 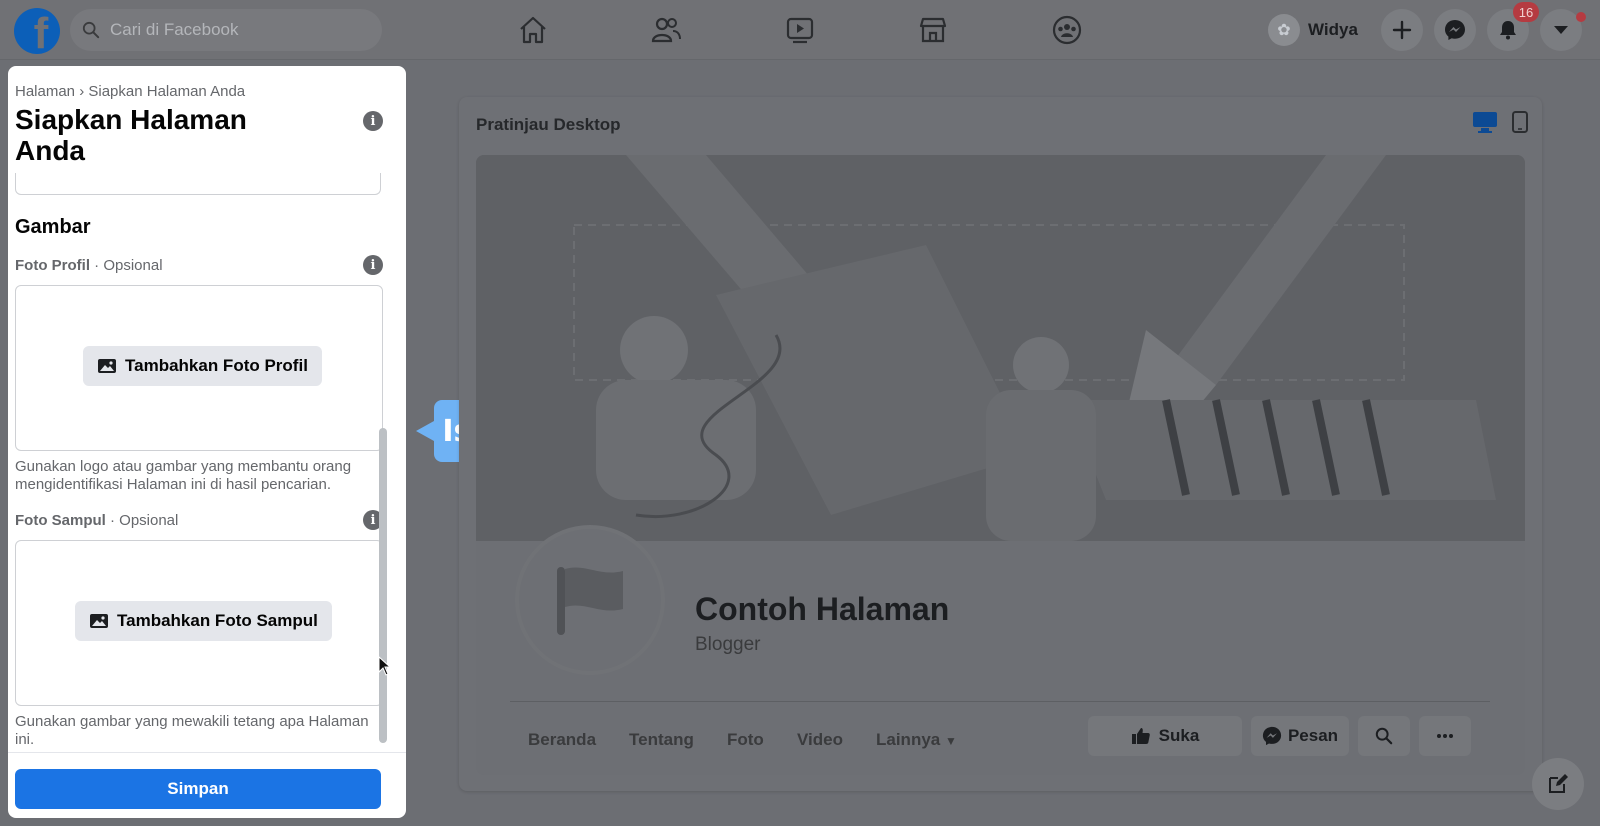 I want to click on images-section-title: Gambar, so click(x=53, y=227).